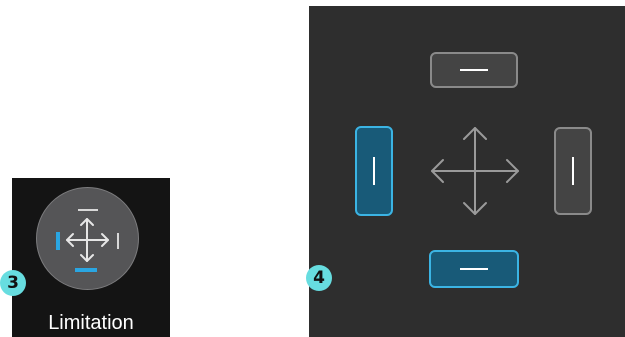 The image size is (625, 337). What do you see at coordinates (87, 238) in the screenshot?
I see `move-limit-icon` at bounding box center [87, 238].